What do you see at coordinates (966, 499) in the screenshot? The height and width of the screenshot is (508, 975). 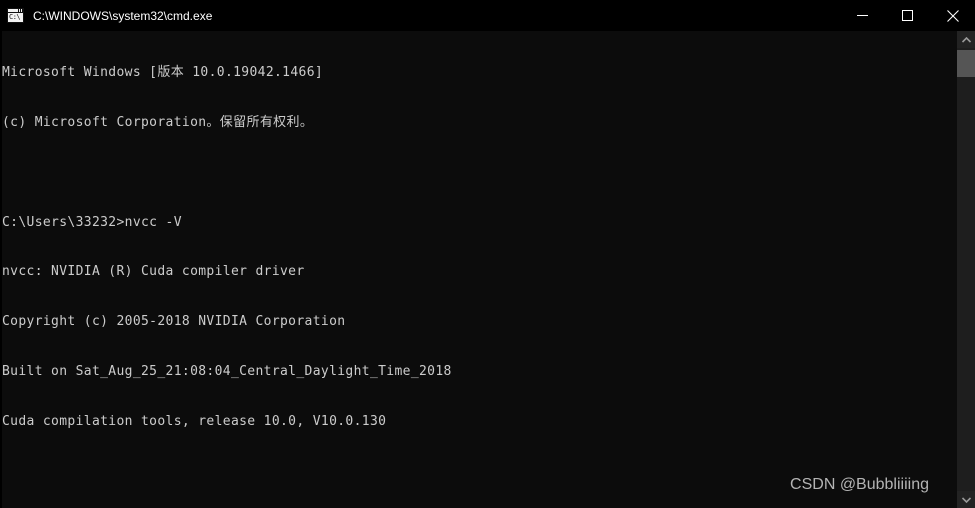 I see `scroll-down-arrow-icon` at bounding box center [966, 499].